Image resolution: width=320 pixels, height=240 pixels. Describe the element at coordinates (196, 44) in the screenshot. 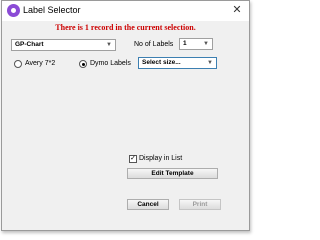

I see `no-of-labels-select: 1 ▼` at that location.